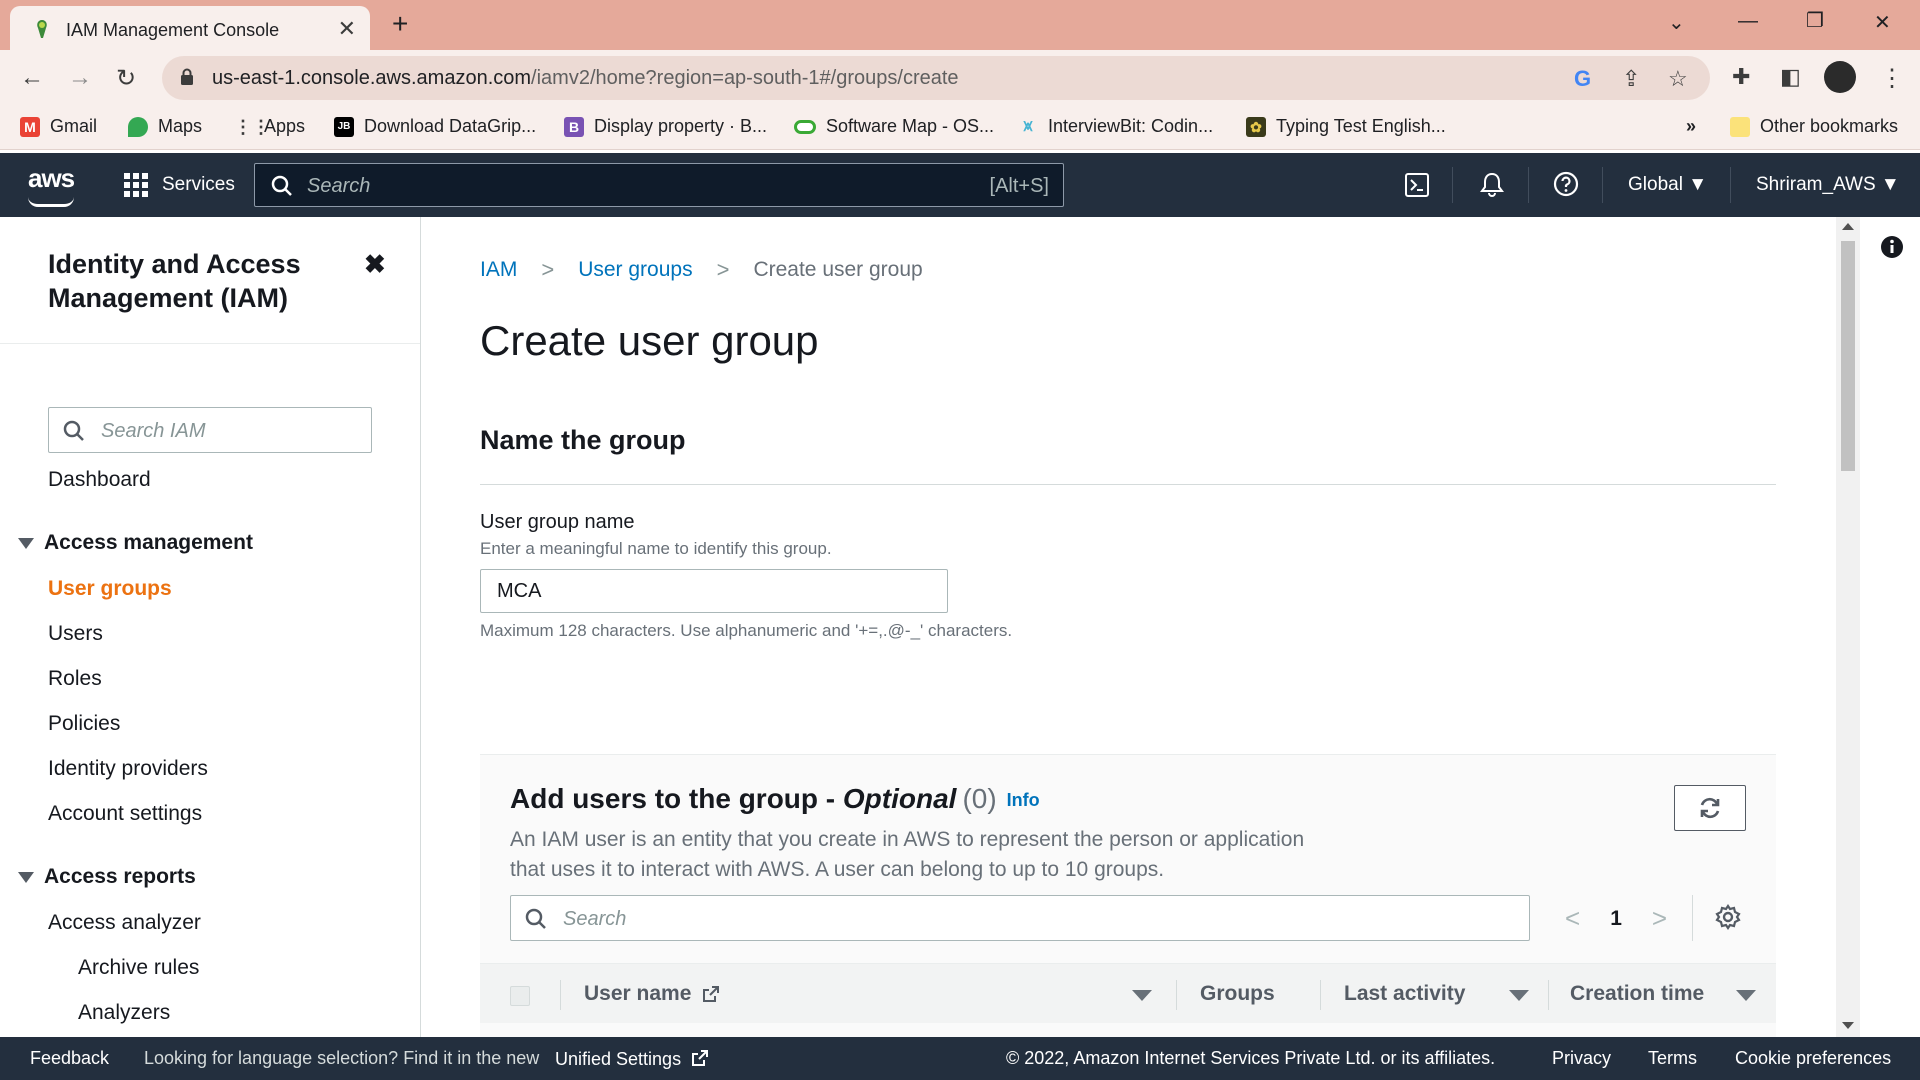 This screenshot has width=1920, height=1080. What do you see at coordinates (1748, 21) in the screenshot?
I see `minimize-icon: —` at bounding box center [1748, 21].